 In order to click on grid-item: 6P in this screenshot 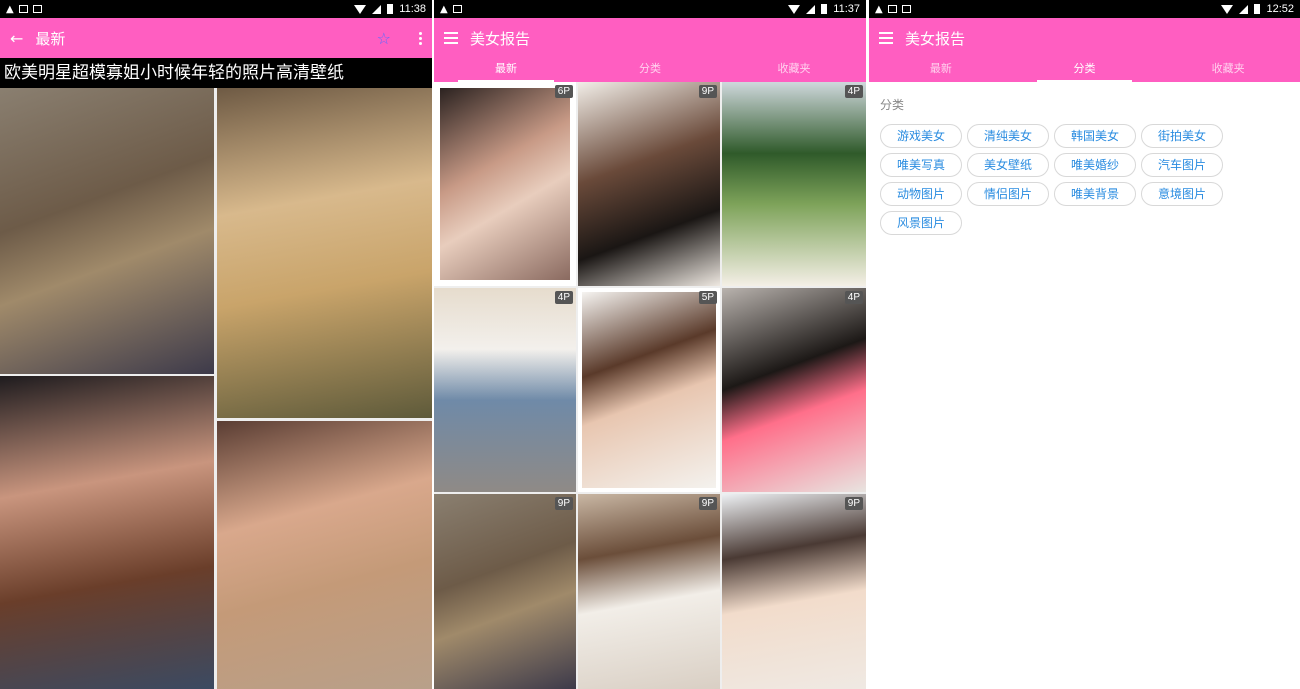, I will do `click(505, 184)`.